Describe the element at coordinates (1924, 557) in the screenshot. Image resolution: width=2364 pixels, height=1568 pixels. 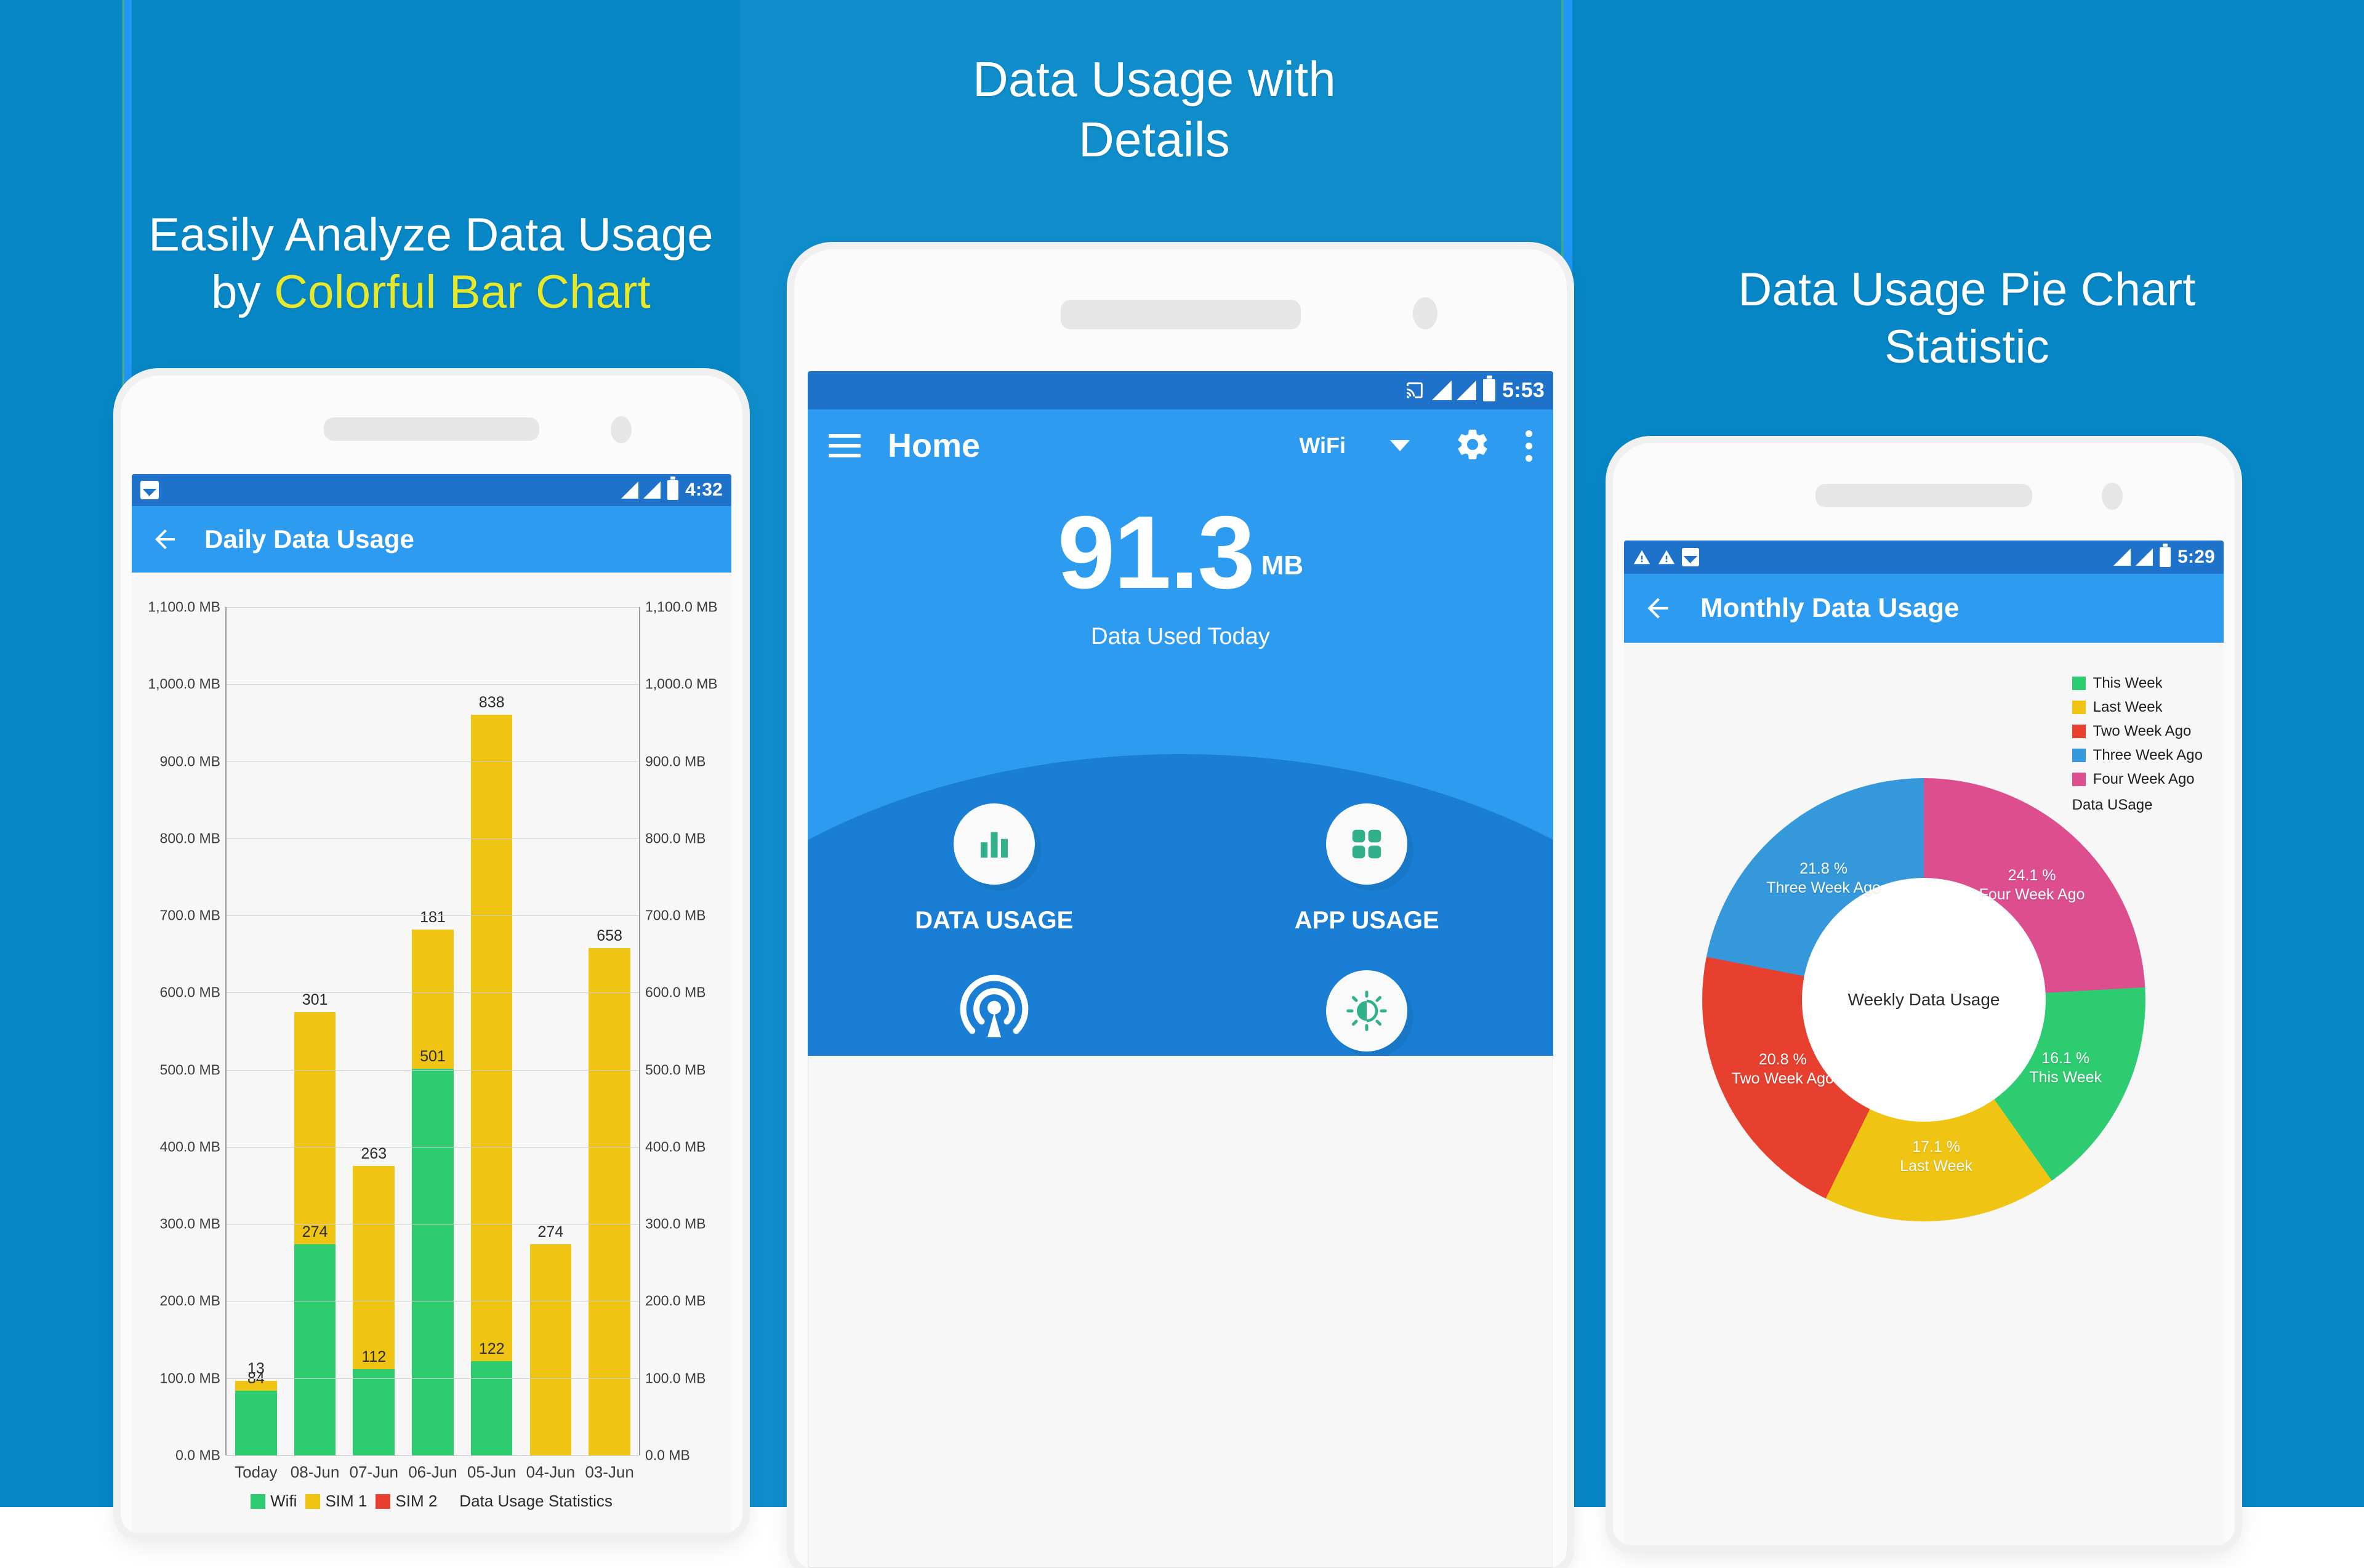
I see `status-bar: 5:29` at that location.